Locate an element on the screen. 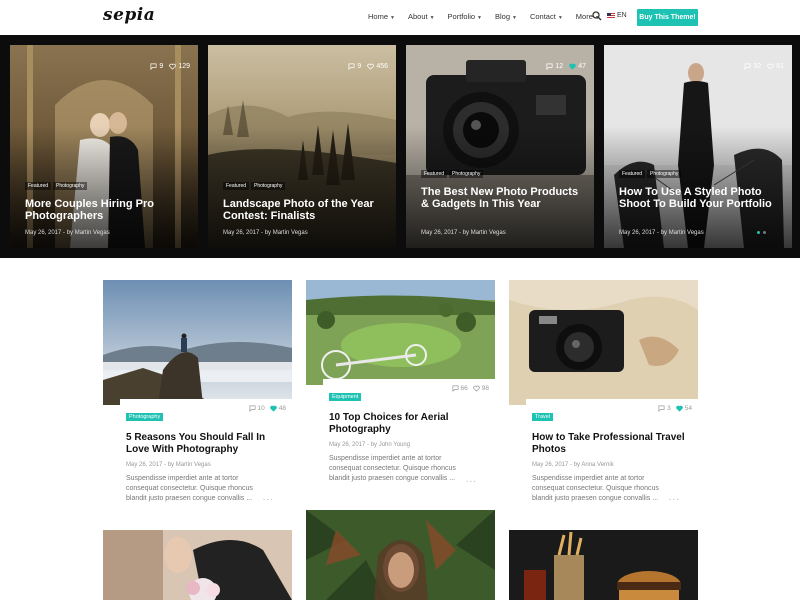  category-badge: Photography is located at coordinates (145, 417).